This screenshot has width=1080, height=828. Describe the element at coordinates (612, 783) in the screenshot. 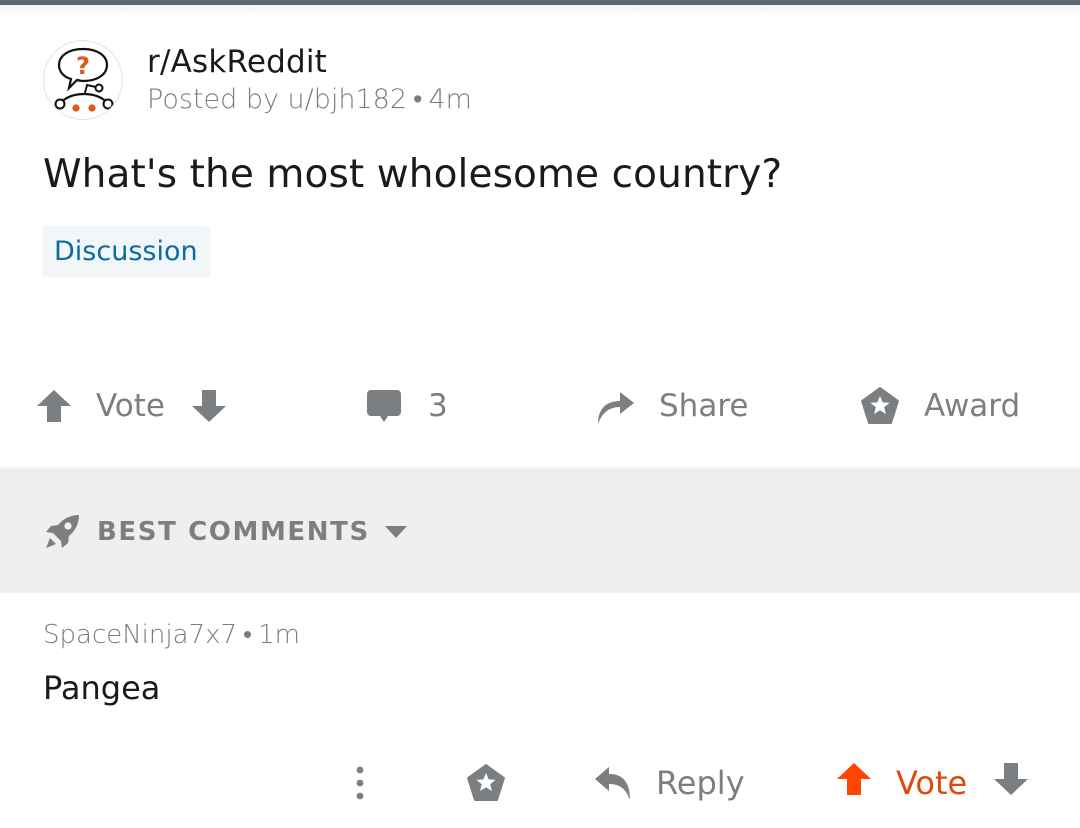

I see `reply-arrow-icon` at that location.